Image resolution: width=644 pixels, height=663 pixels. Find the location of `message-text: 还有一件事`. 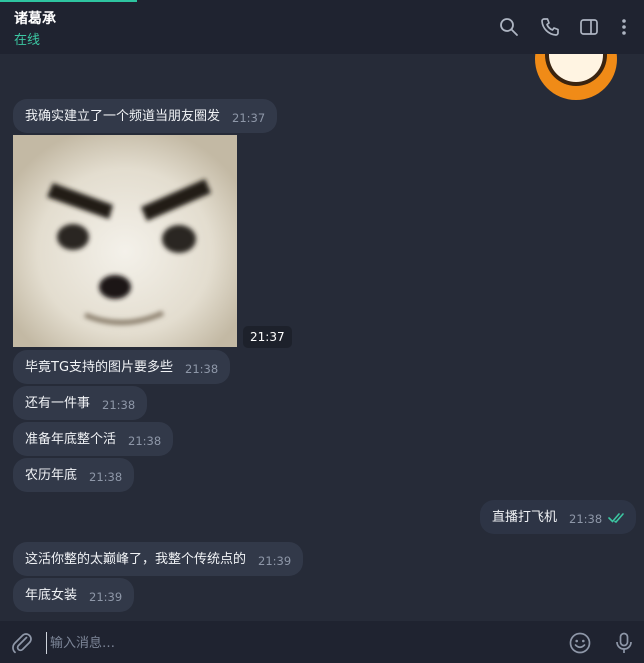

message-text: 还有一件事 is located at coordinates (58, 403).